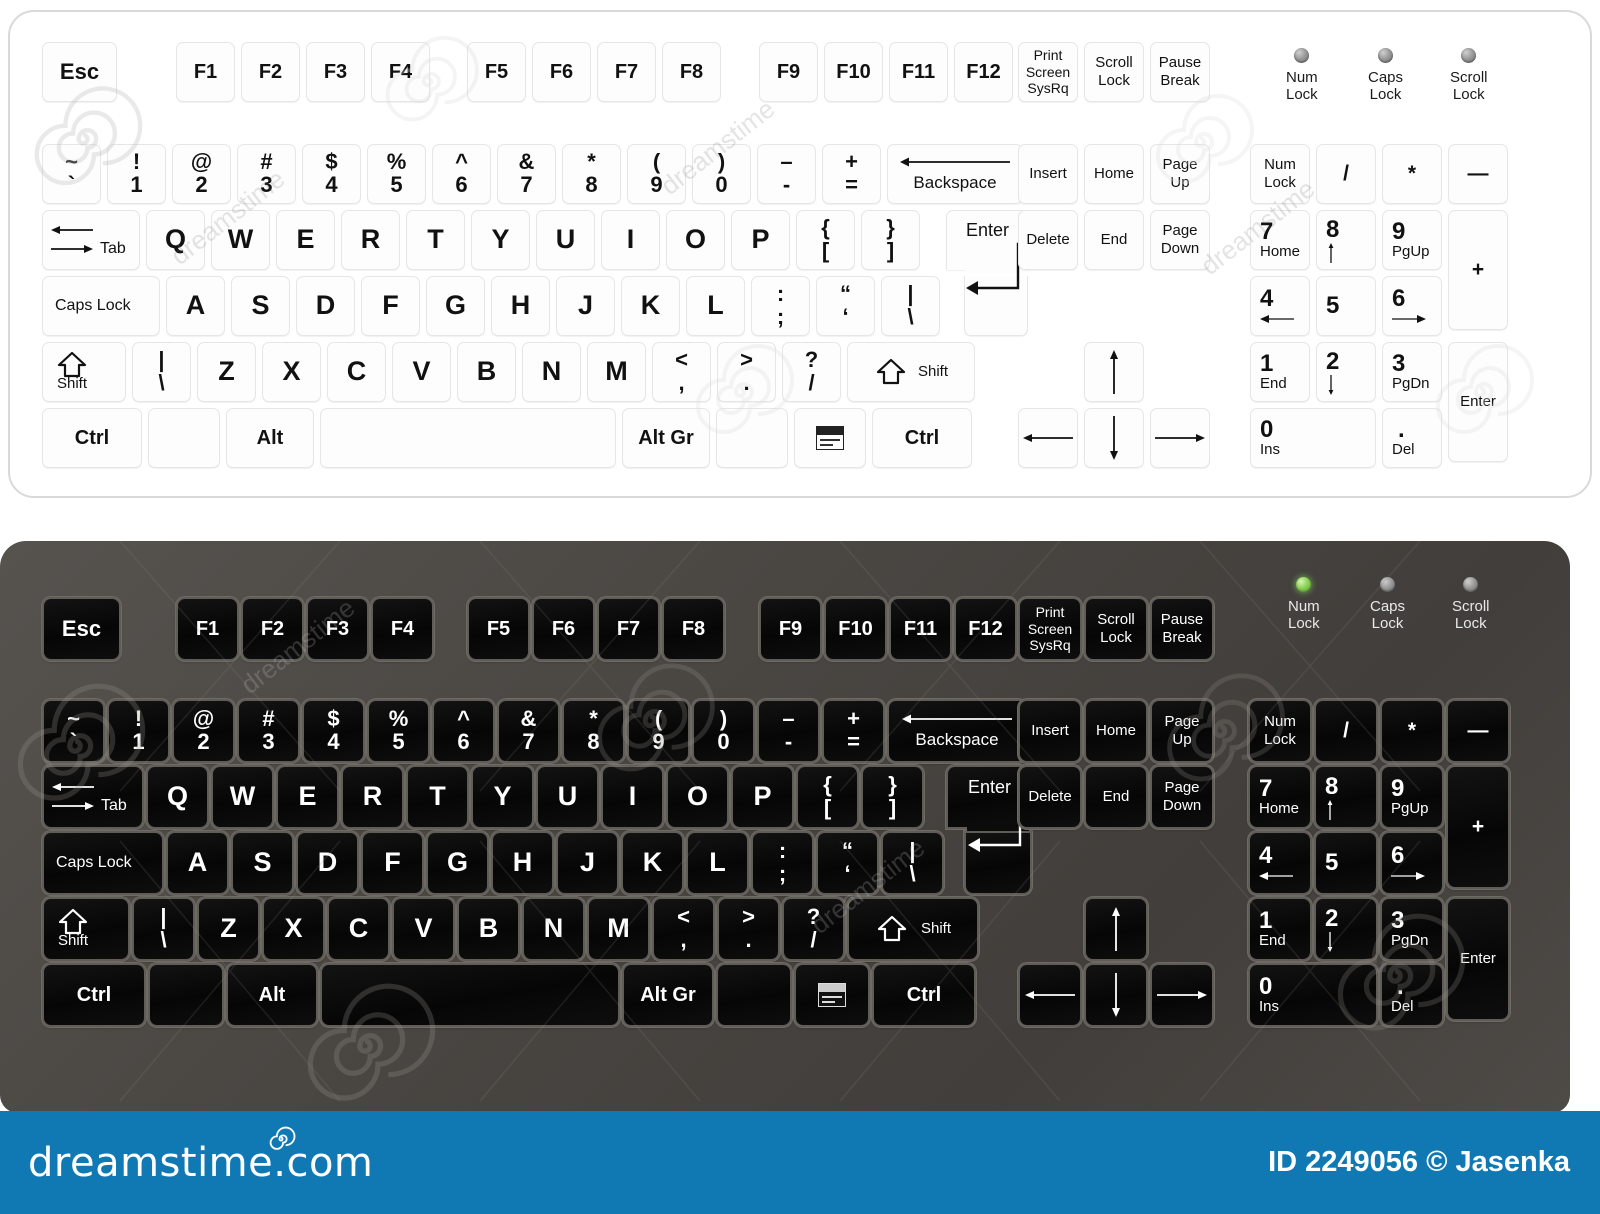 The image size is (1600, 1214). Describe the element at coordinates (1050, 629) in the screenshot. I see `key-print-screen: Print Screen SysRq` at that location.